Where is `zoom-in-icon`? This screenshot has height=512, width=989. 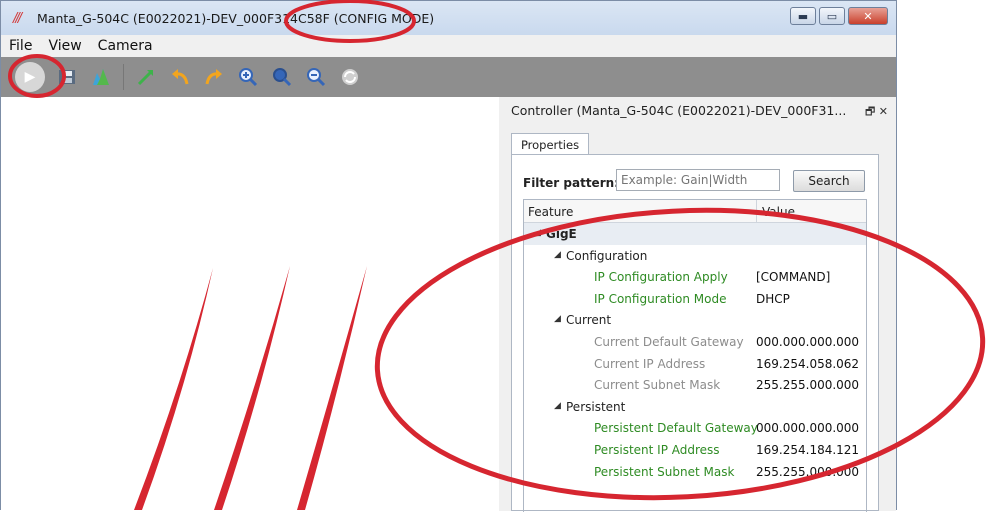 zoom-in-icon is located at coordinates (248, 77).